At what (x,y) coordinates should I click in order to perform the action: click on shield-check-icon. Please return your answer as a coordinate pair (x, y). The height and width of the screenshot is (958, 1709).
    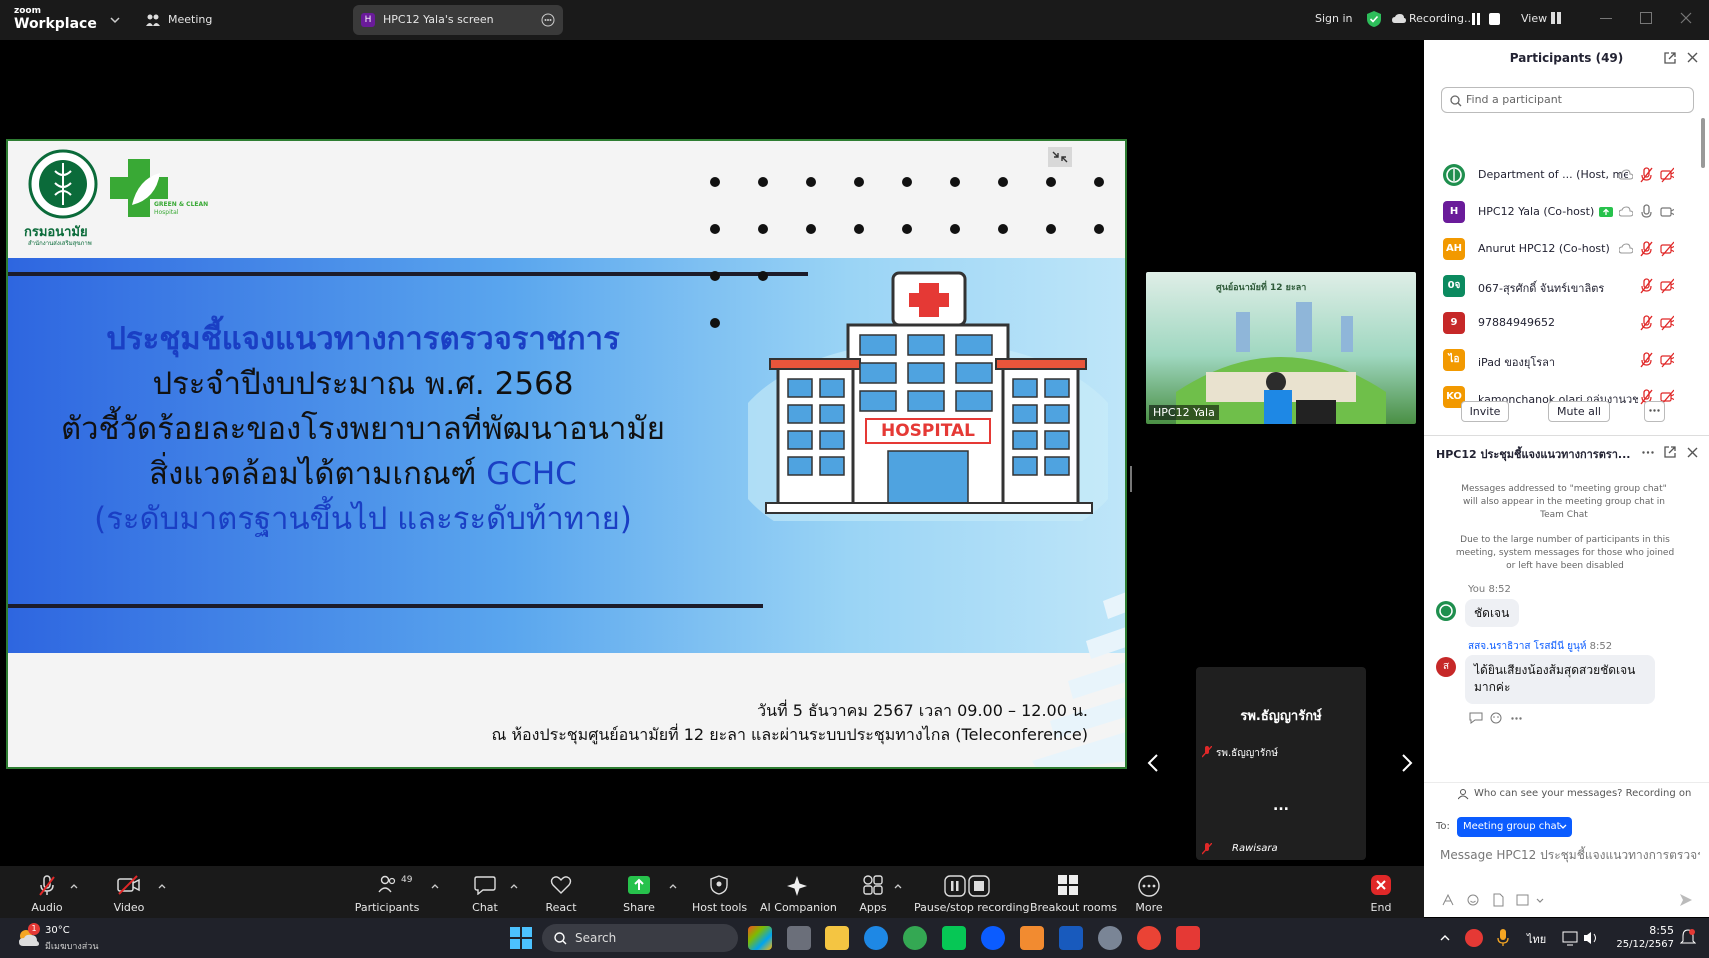
    Looking at the image, I should click on (1374, 19).